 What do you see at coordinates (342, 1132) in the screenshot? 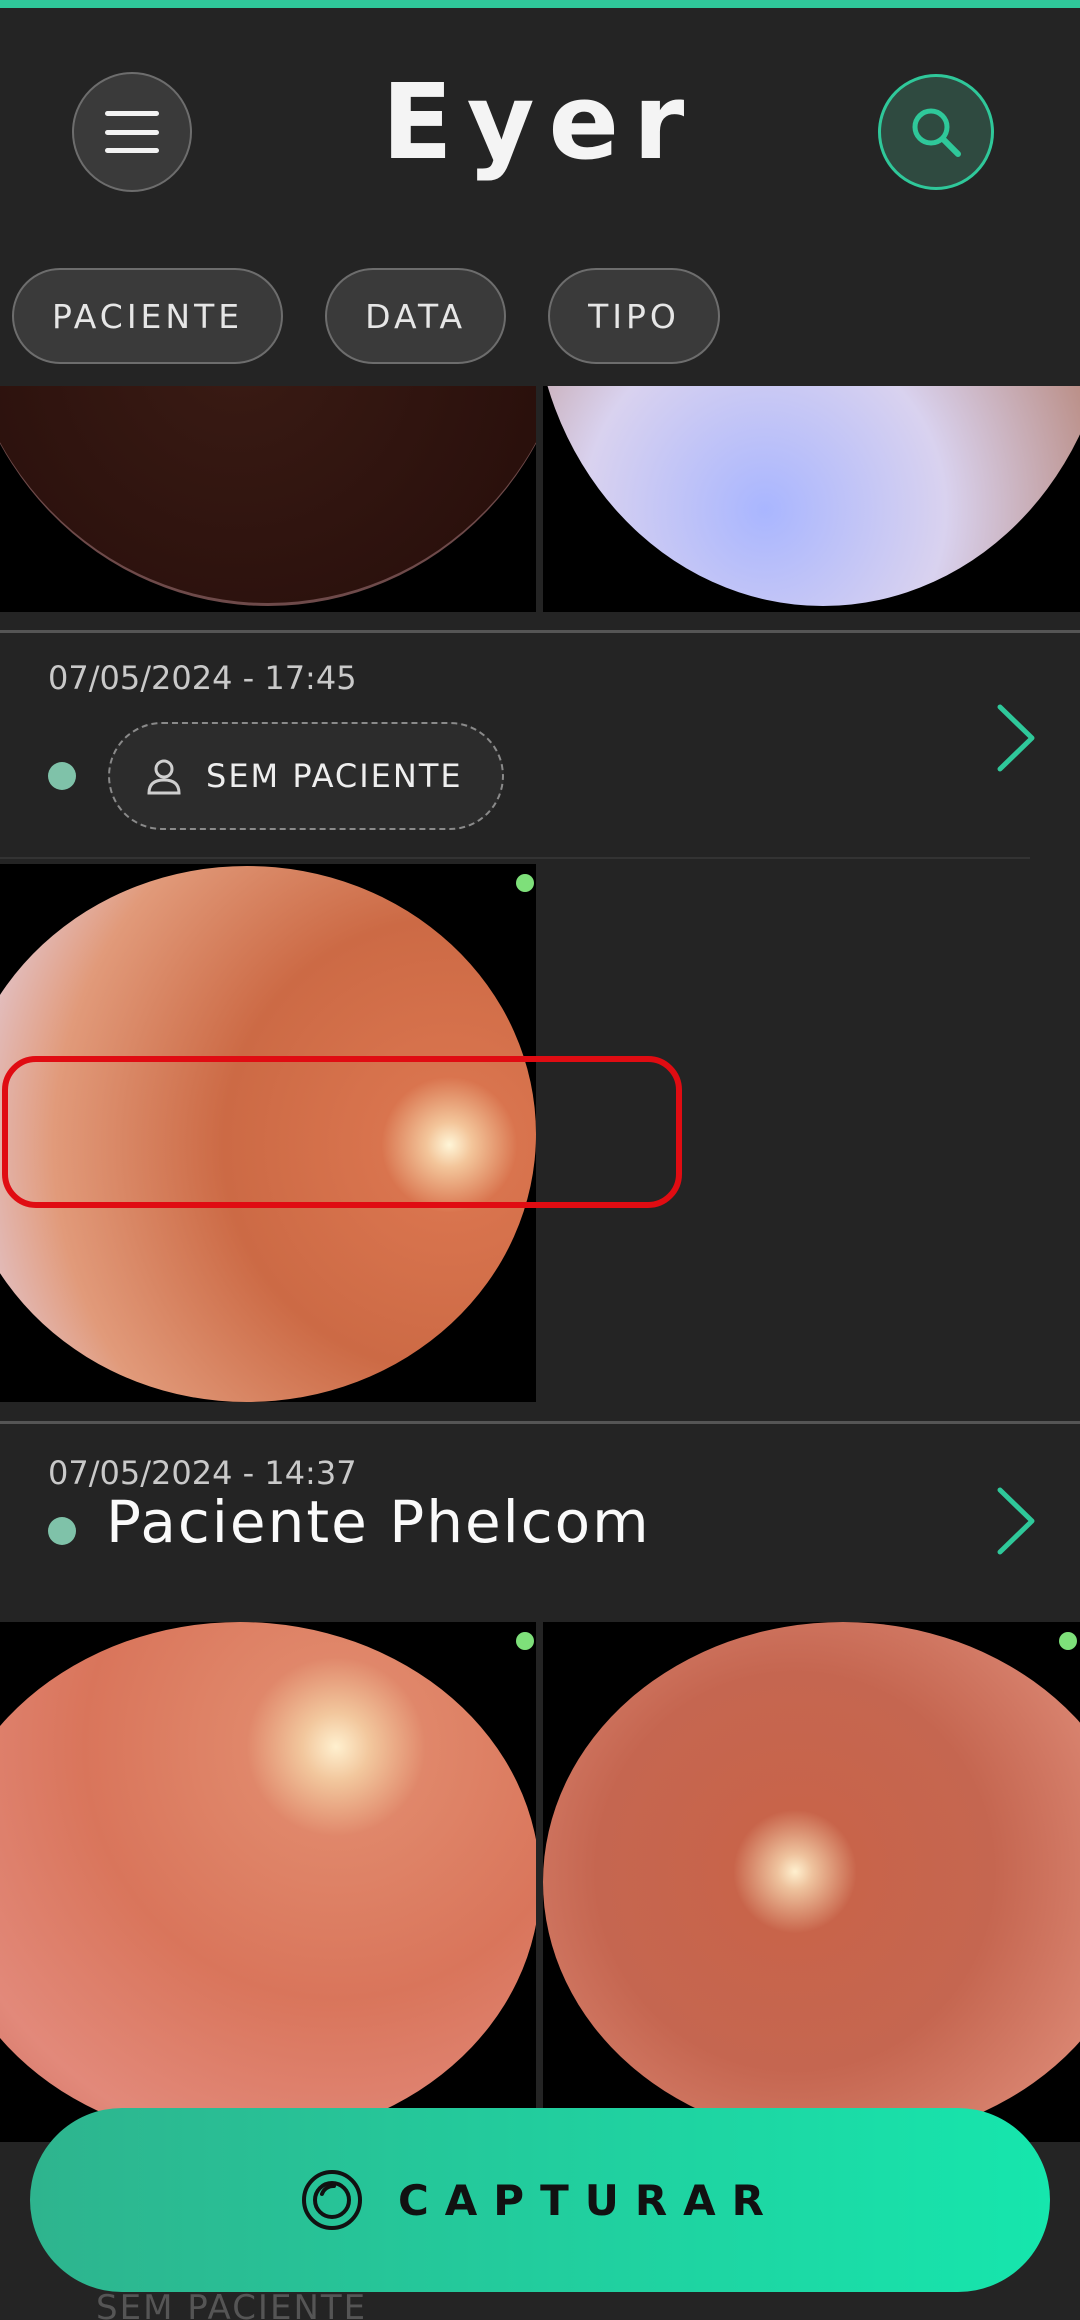
I see `highlight-box` at bounding box center [342, 1132].